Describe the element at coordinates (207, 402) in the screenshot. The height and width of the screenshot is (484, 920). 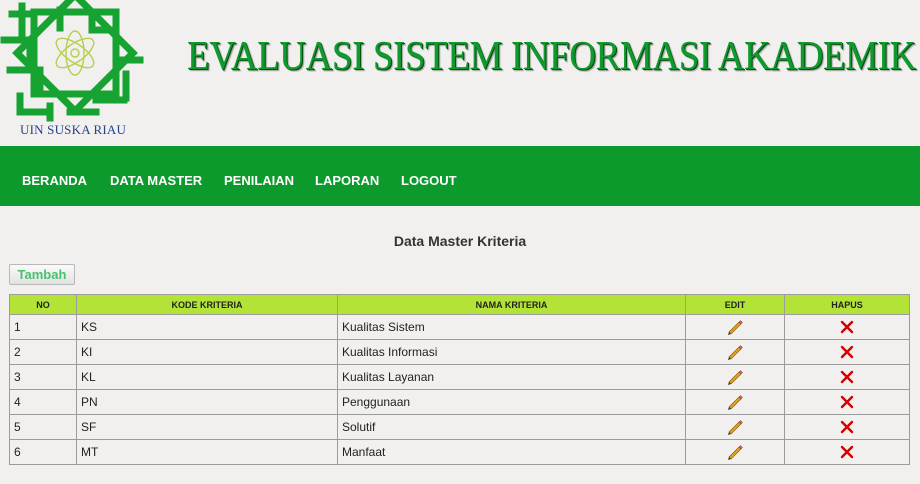
I see `cell-kode: PN` at that location.